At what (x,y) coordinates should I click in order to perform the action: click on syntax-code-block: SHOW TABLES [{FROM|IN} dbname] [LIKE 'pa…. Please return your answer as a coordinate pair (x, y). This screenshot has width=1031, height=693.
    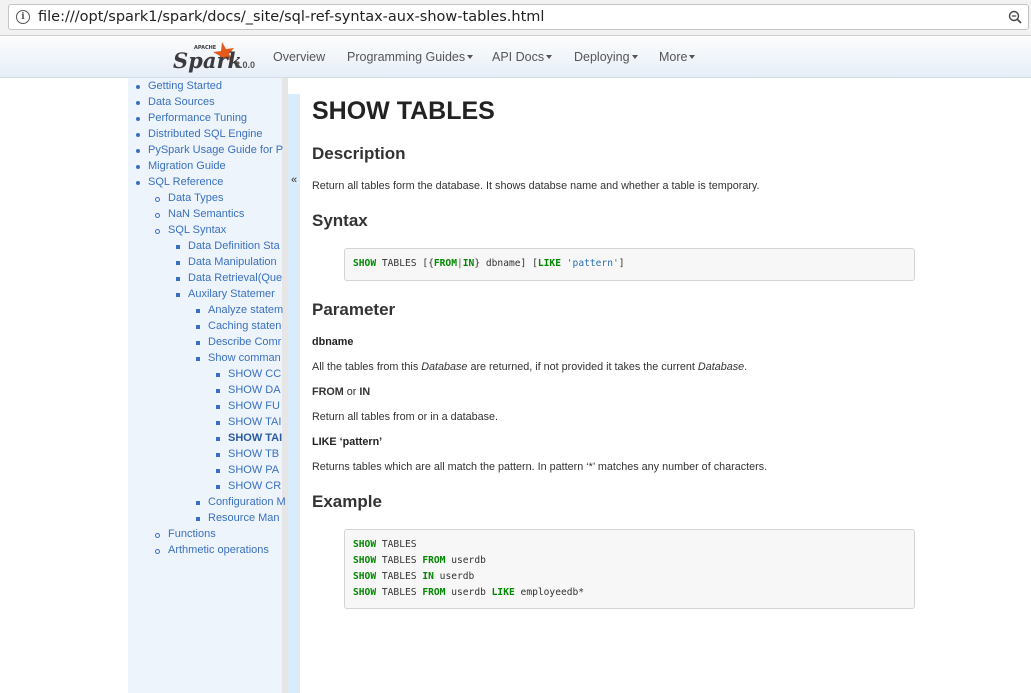
    Looking at the image, I should click on (629, 264).